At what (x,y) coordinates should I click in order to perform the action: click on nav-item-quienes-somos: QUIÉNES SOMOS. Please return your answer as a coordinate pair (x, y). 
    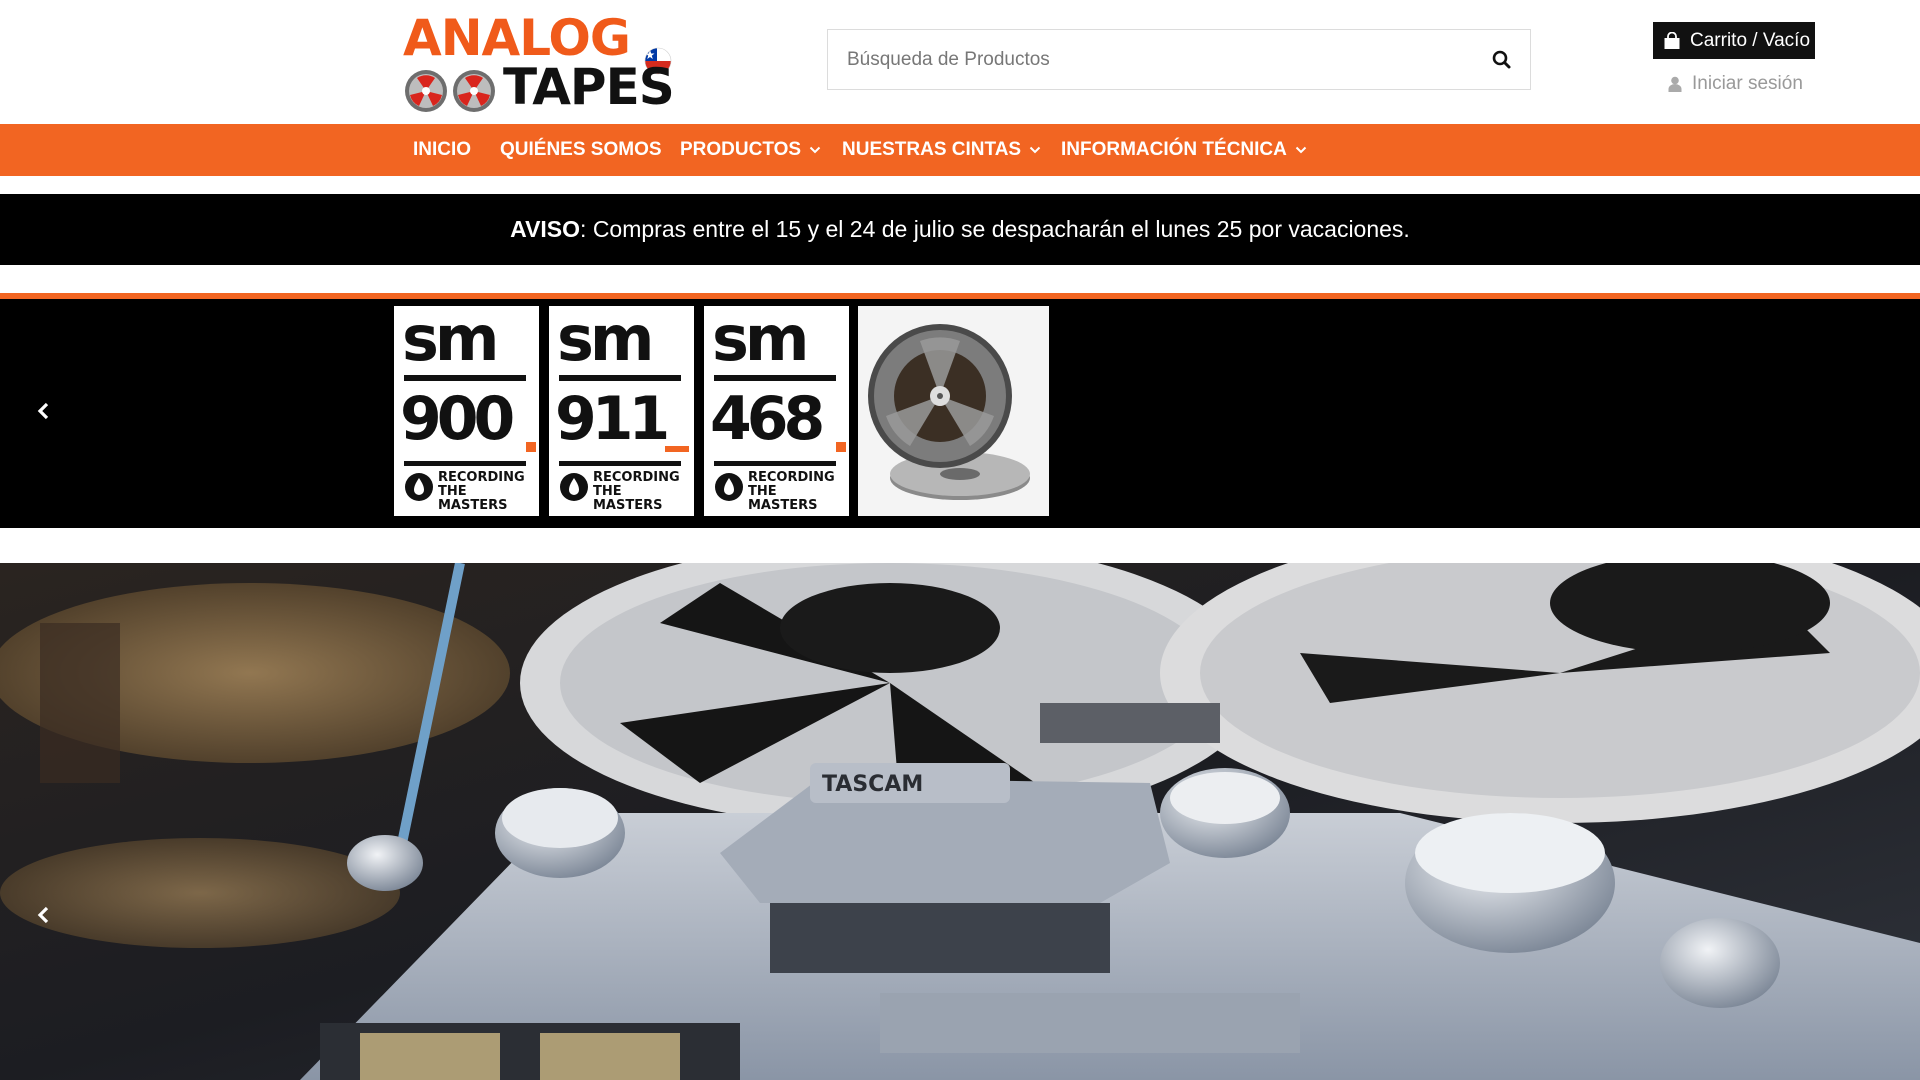
    Looking at the image, I should click on (581, 150).